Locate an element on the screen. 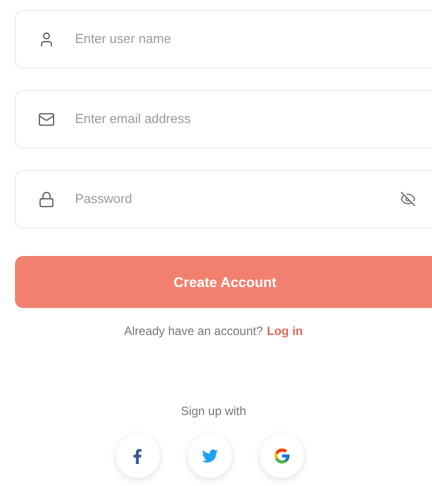 This screenshot has height=486, width=432. login-prompt-text: Already have an account? is located at coordinates (193, 331).